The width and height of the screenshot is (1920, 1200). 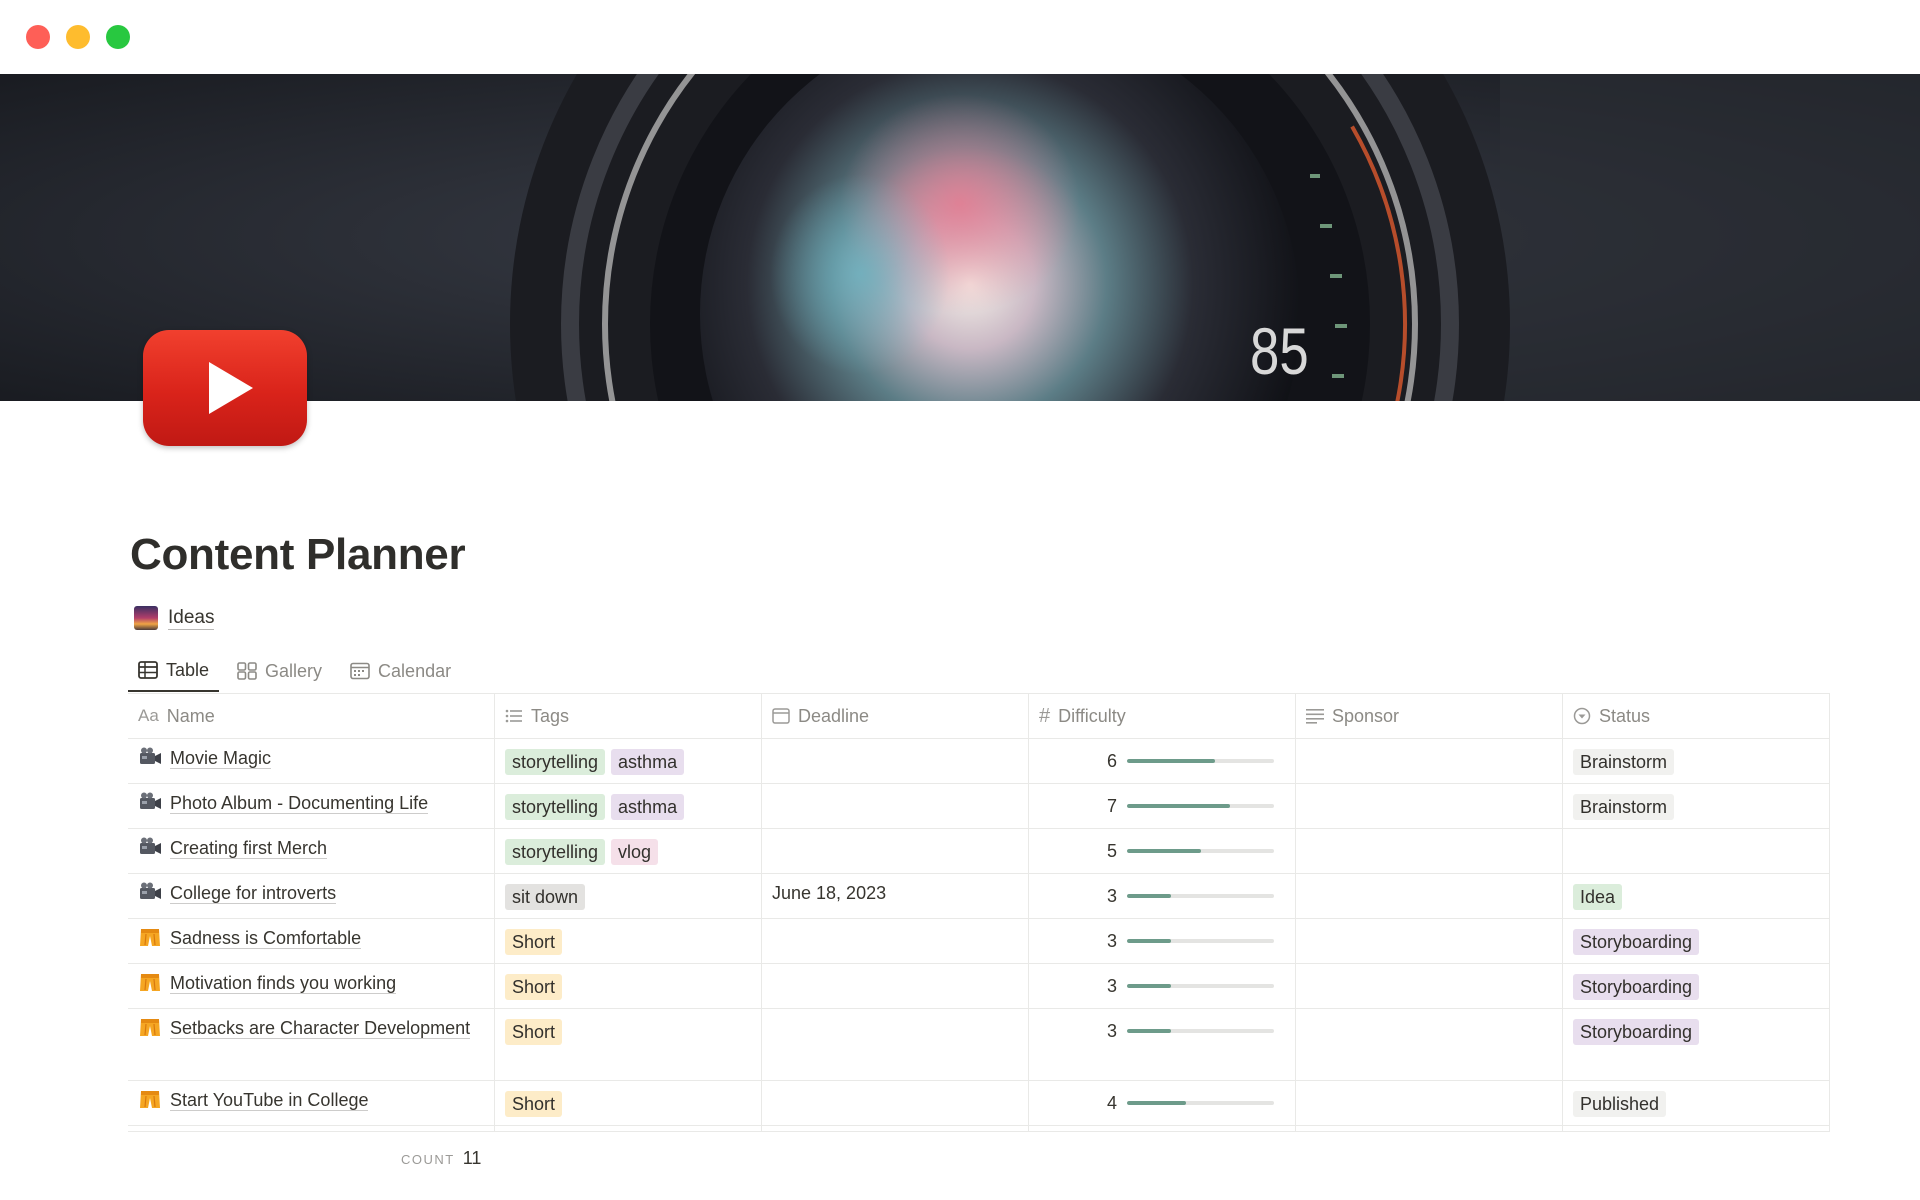 I want to click on column-header-label: Deadline, so click(x=834, y=715).